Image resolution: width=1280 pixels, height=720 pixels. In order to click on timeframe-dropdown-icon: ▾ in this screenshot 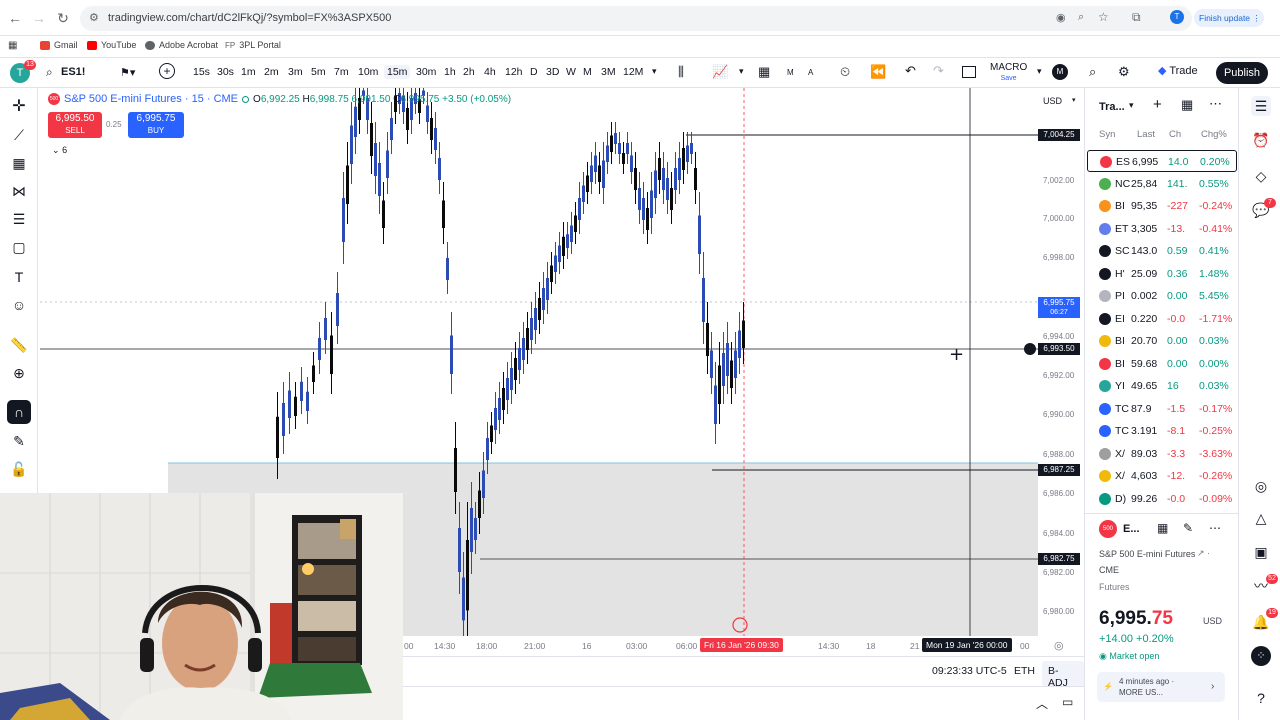, I will do `click(654, 71)`.